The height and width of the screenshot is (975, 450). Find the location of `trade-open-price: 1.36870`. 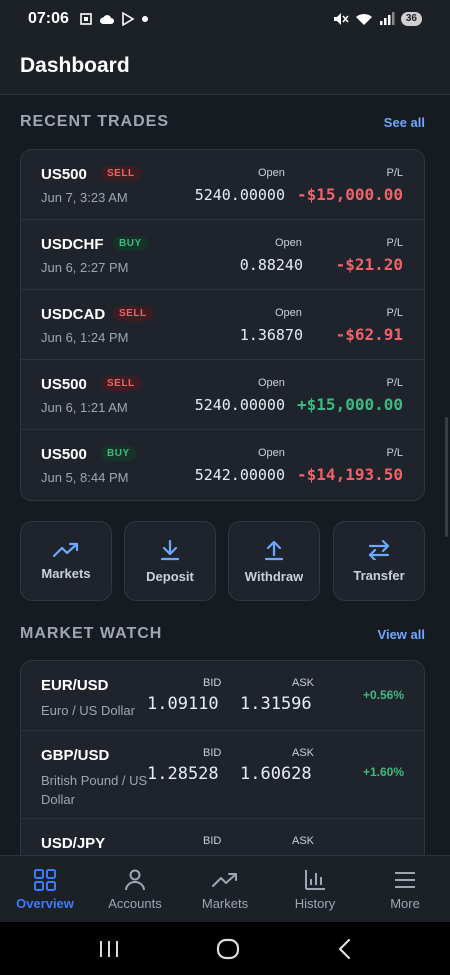

trade-open-price: 1.36870 is located at coordinates (271, 335).